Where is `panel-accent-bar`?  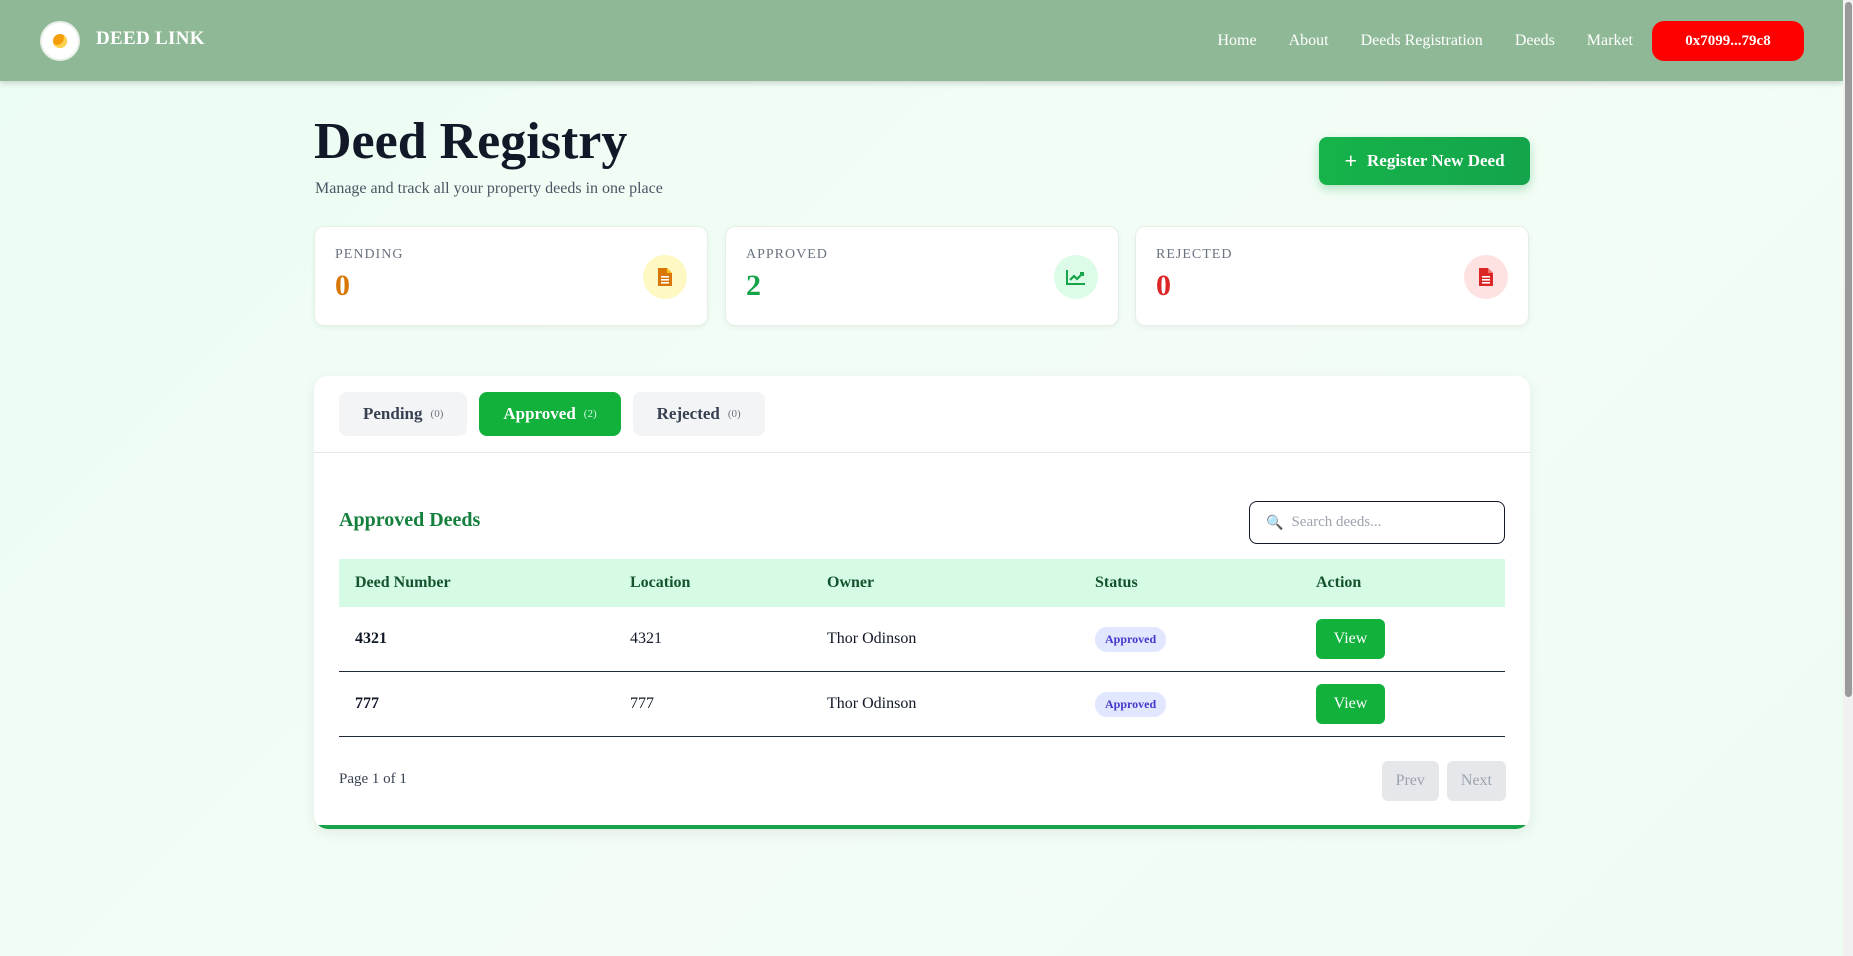
panel-accent-bar is located at coordinates (922, 827).